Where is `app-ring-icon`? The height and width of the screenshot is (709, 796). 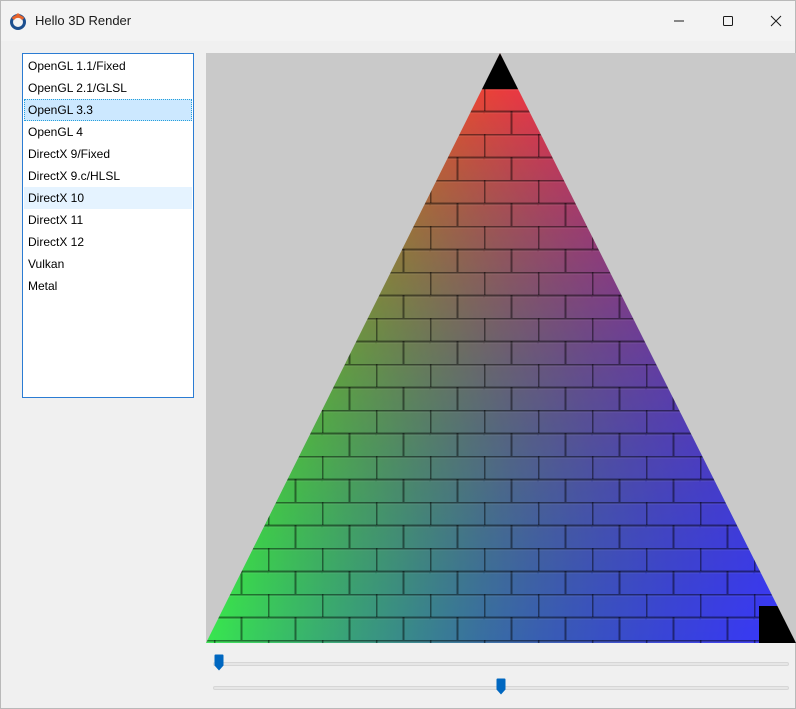 app-ring-icon is located at coordinates (18, 21).